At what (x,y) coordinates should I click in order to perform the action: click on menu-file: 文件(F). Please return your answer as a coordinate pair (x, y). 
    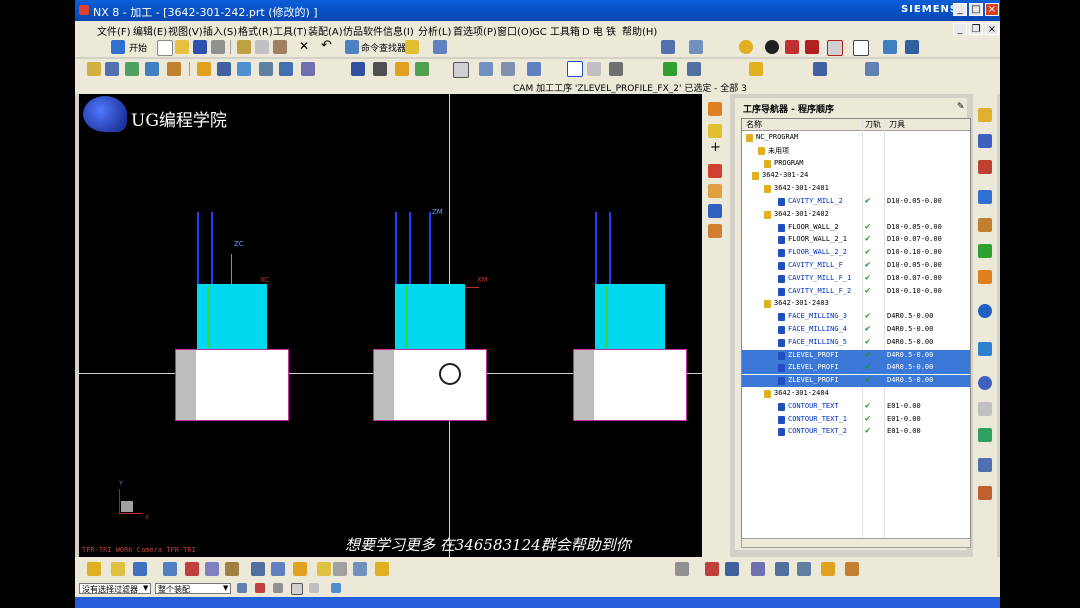
    Looking at the image, I should click on (114, 30).